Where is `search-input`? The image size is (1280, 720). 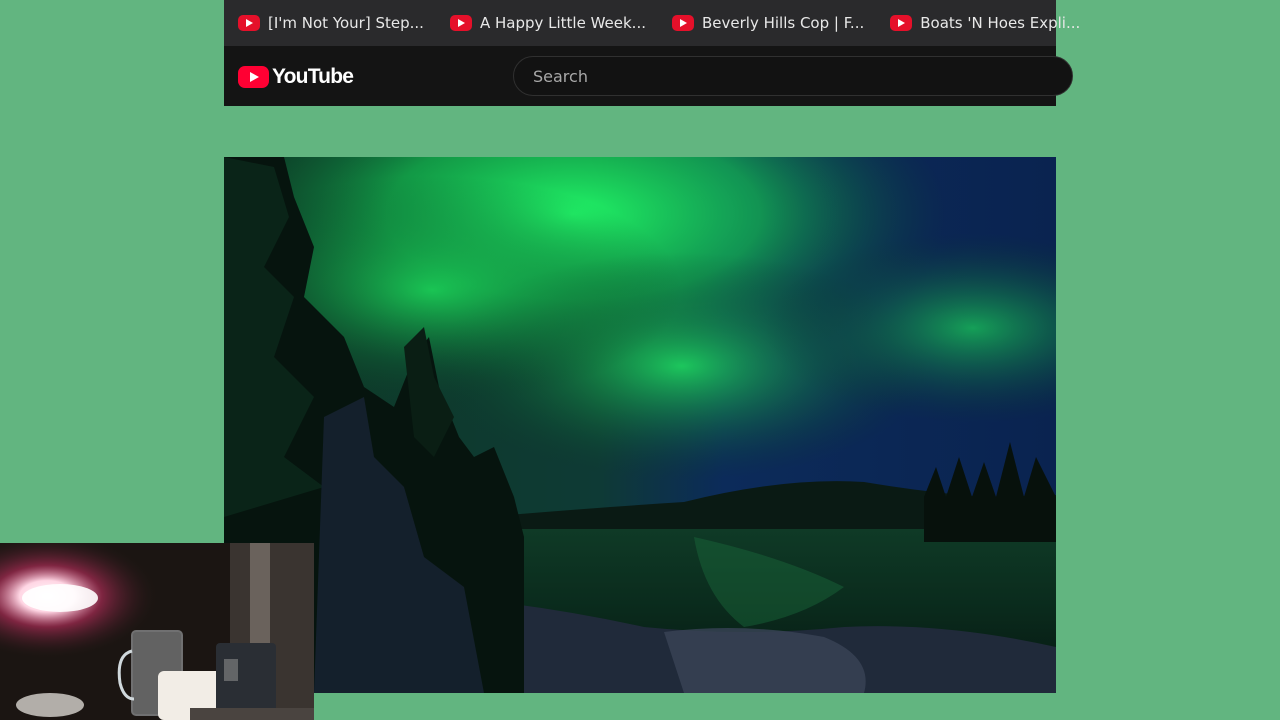 search-input is located at coordinates (801, 76).